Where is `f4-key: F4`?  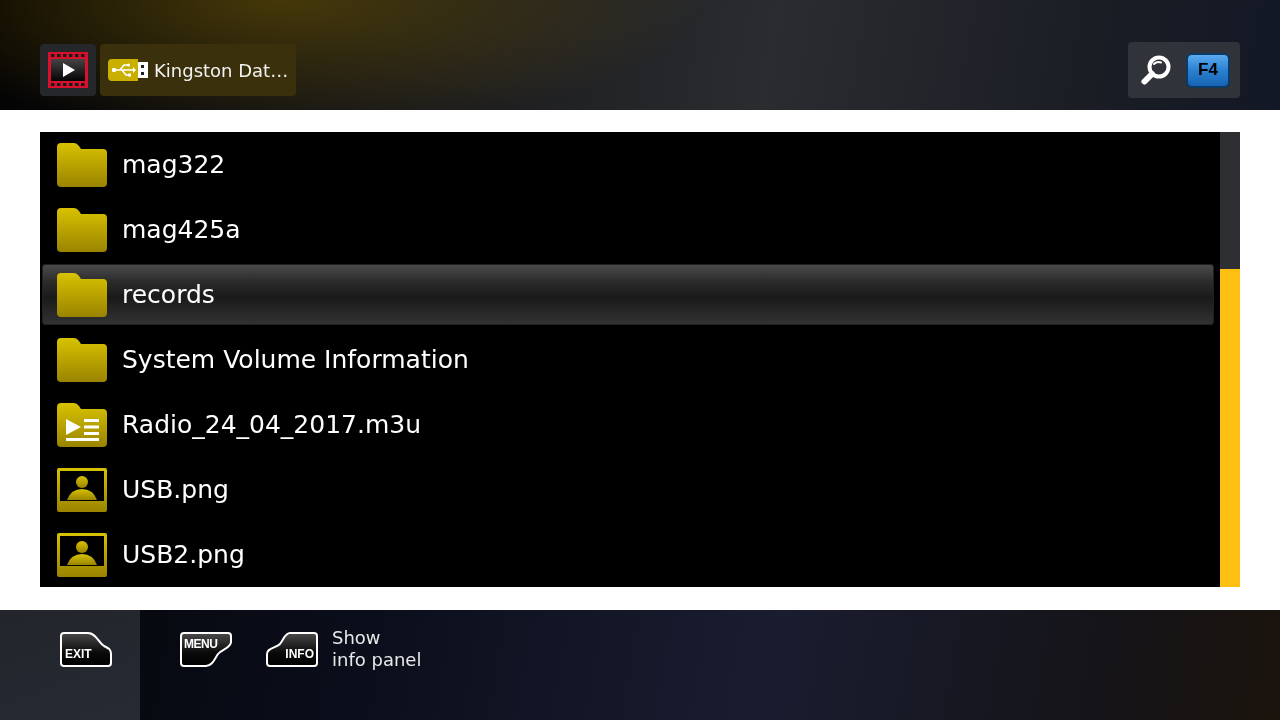 f4-key: F4 is located at coordinates (1208, 70).